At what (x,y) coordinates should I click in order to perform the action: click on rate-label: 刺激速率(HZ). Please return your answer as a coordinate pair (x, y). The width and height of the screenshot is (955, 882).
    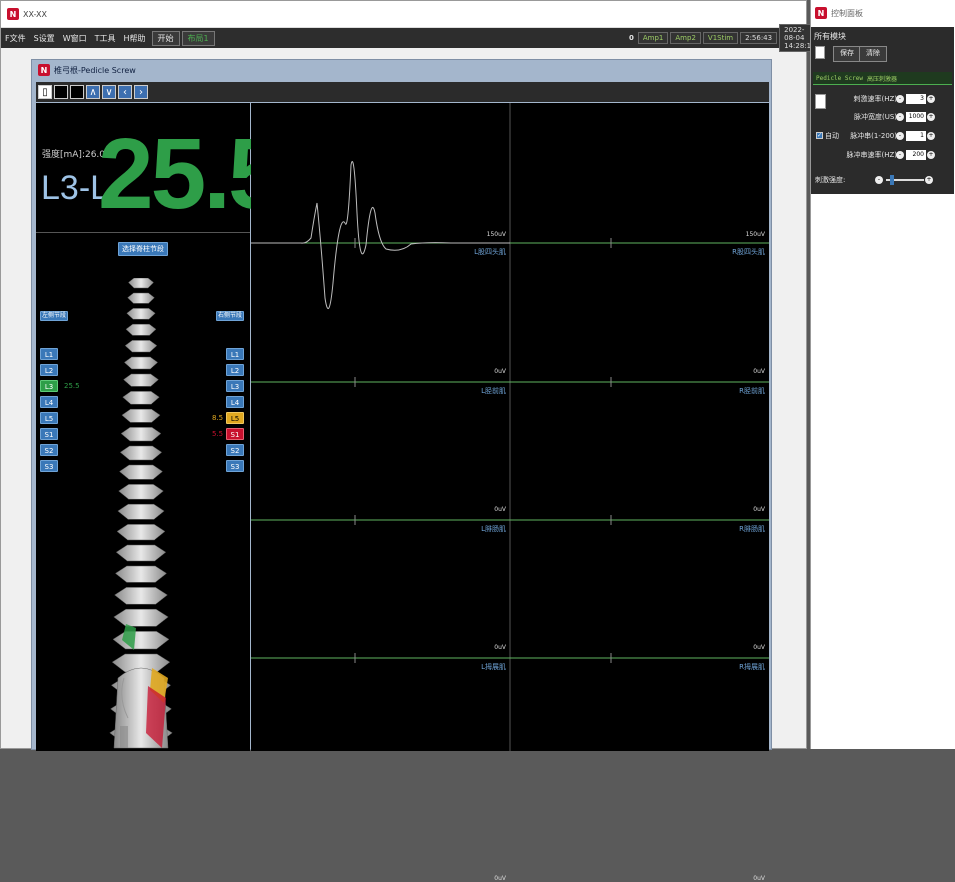
    Looking at the image, I should click on (875, 99).